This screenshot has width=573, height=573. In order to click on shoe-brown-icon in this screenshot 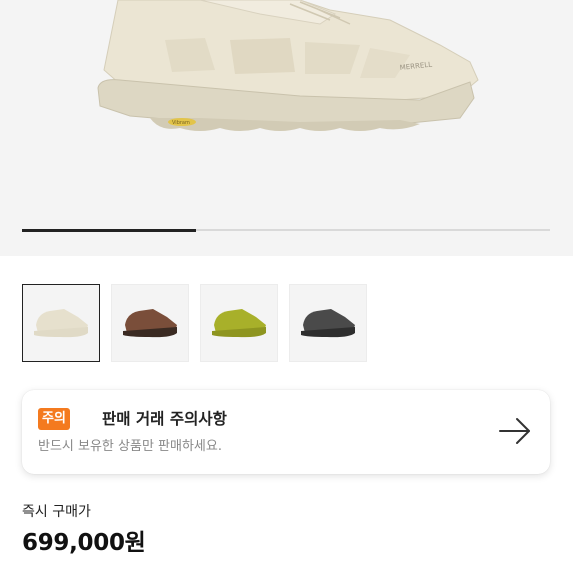, I will do `click(150, 323)`.